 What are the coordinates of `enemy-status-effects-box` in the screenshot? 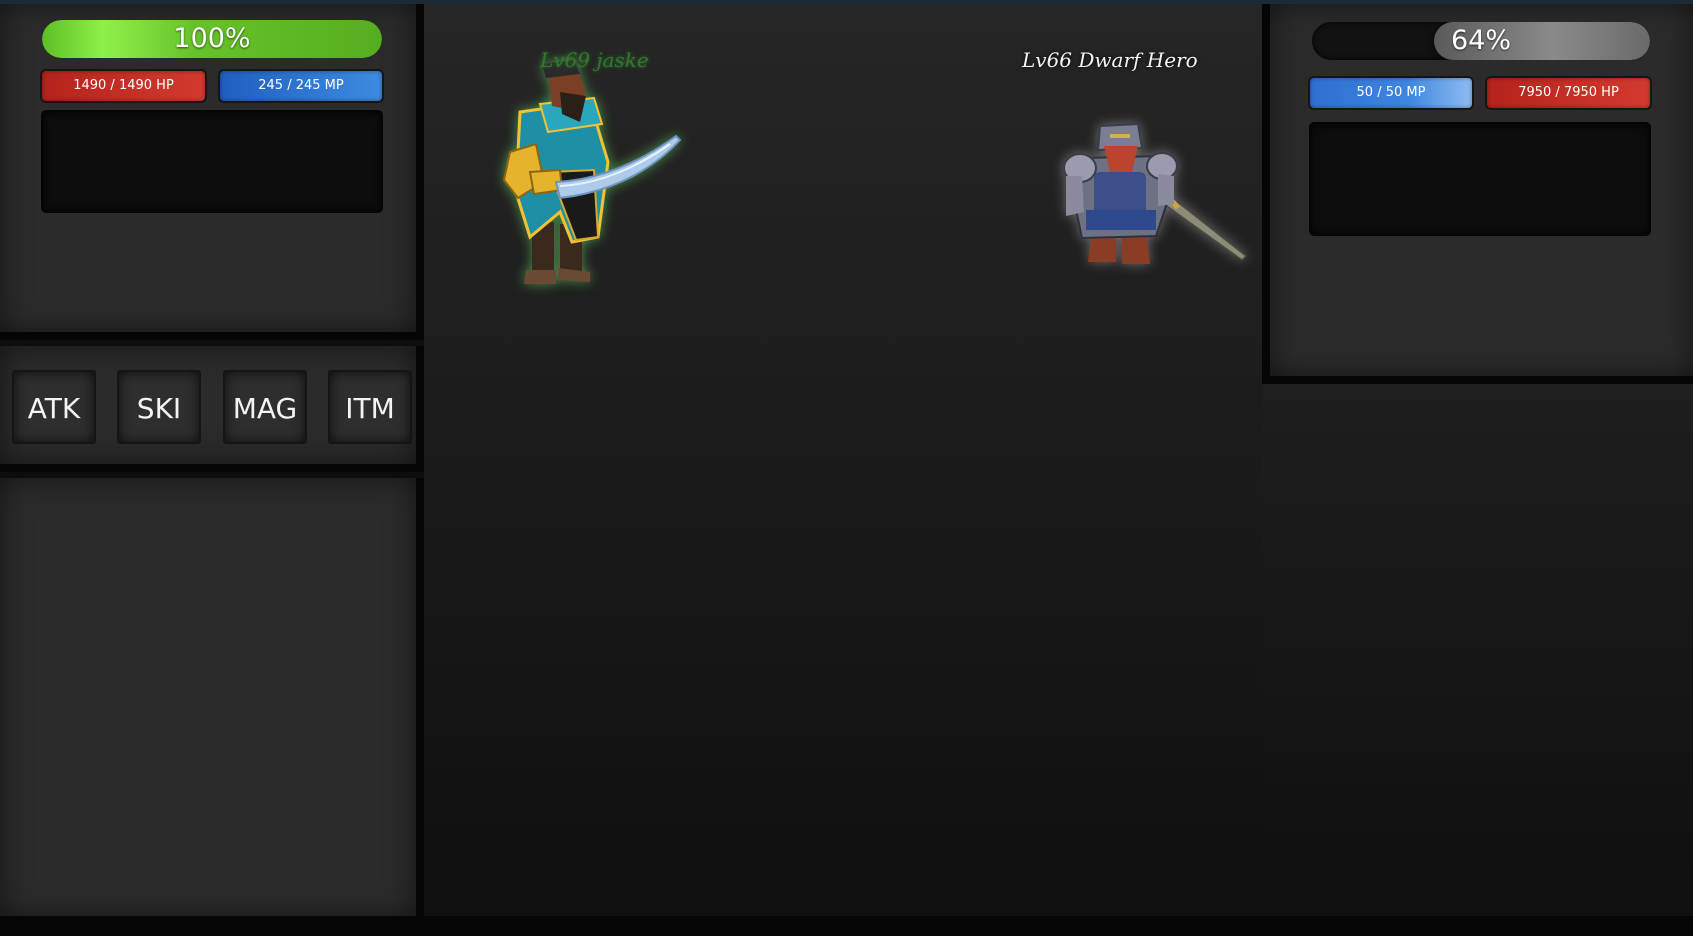 It's located at (1480, 179).